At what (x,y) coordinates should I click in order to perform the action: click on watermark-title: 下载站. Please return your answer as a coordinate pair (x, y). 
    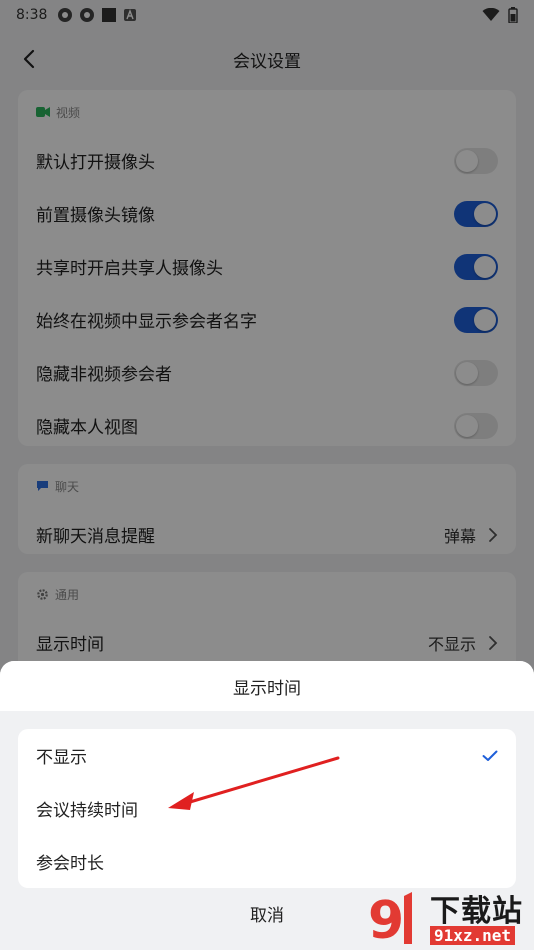
    Looking at the image, I should click on (476, 911).